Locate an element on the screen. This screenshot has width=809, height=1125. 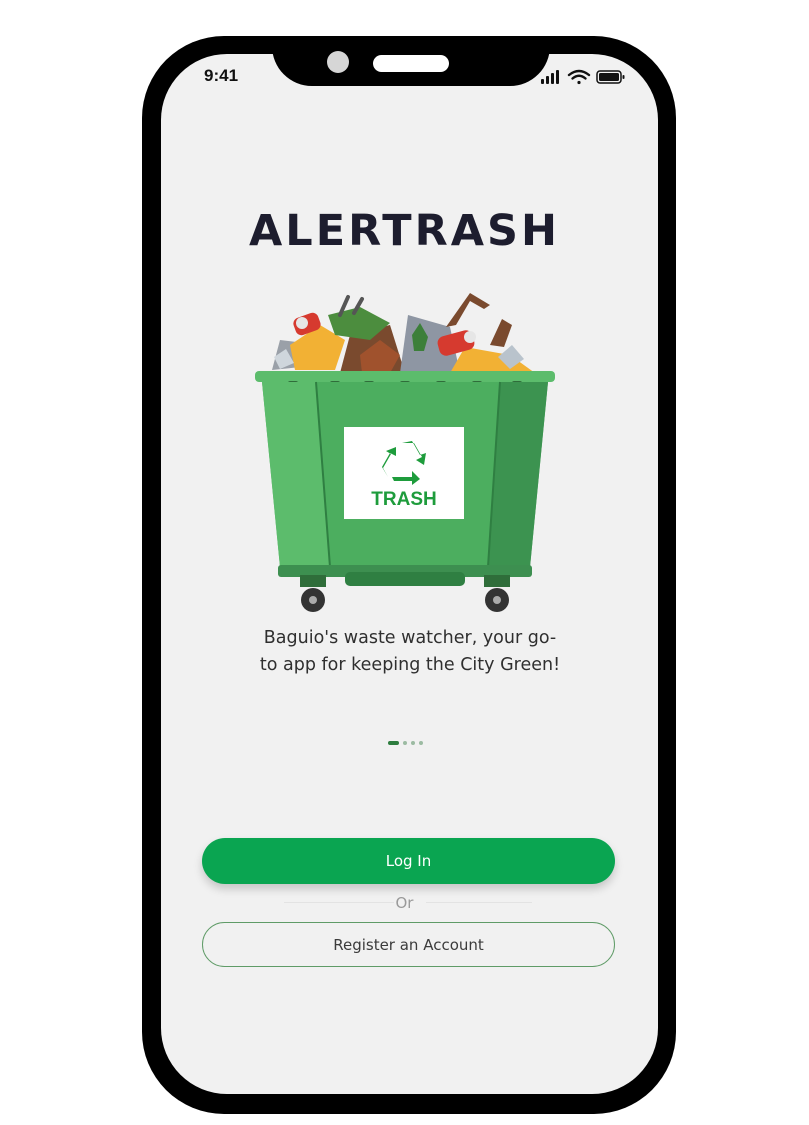
garbage-pile is located at coordinates (403, 333).